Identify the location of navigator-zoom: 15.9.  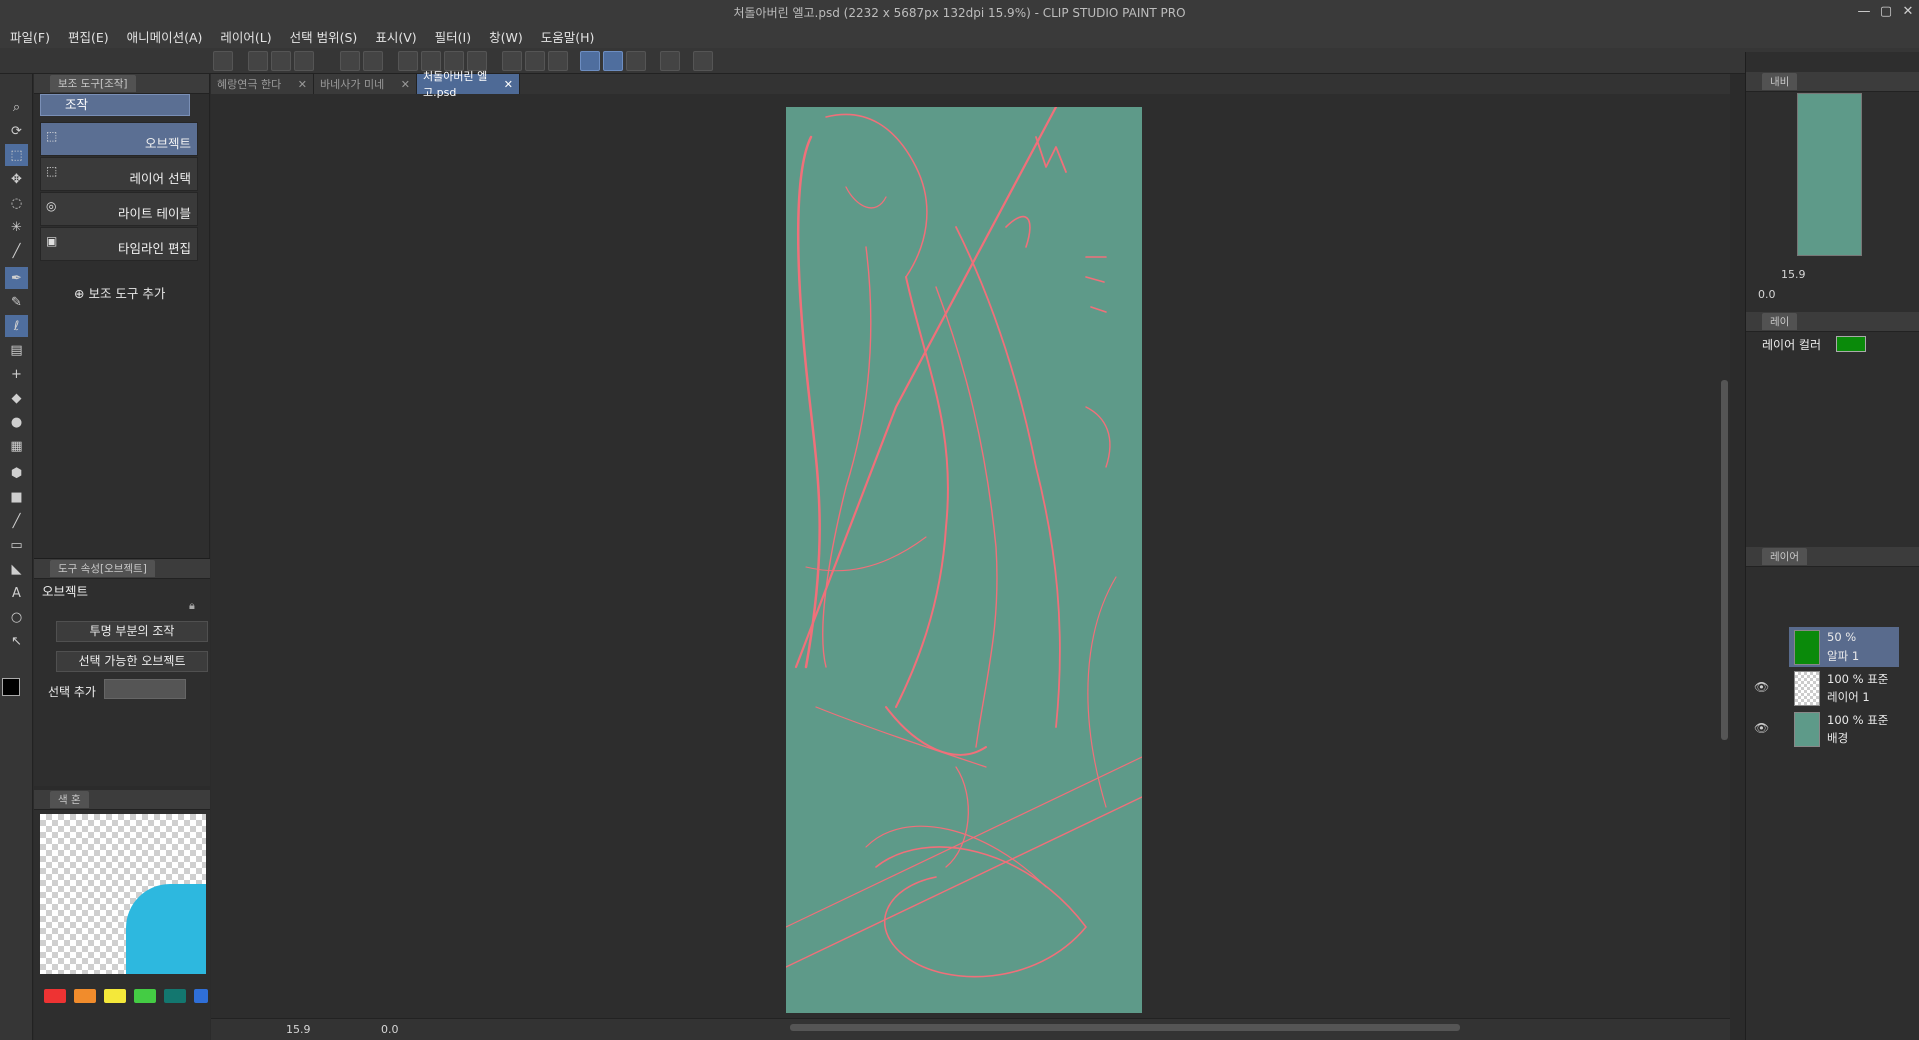
(1793, 274).